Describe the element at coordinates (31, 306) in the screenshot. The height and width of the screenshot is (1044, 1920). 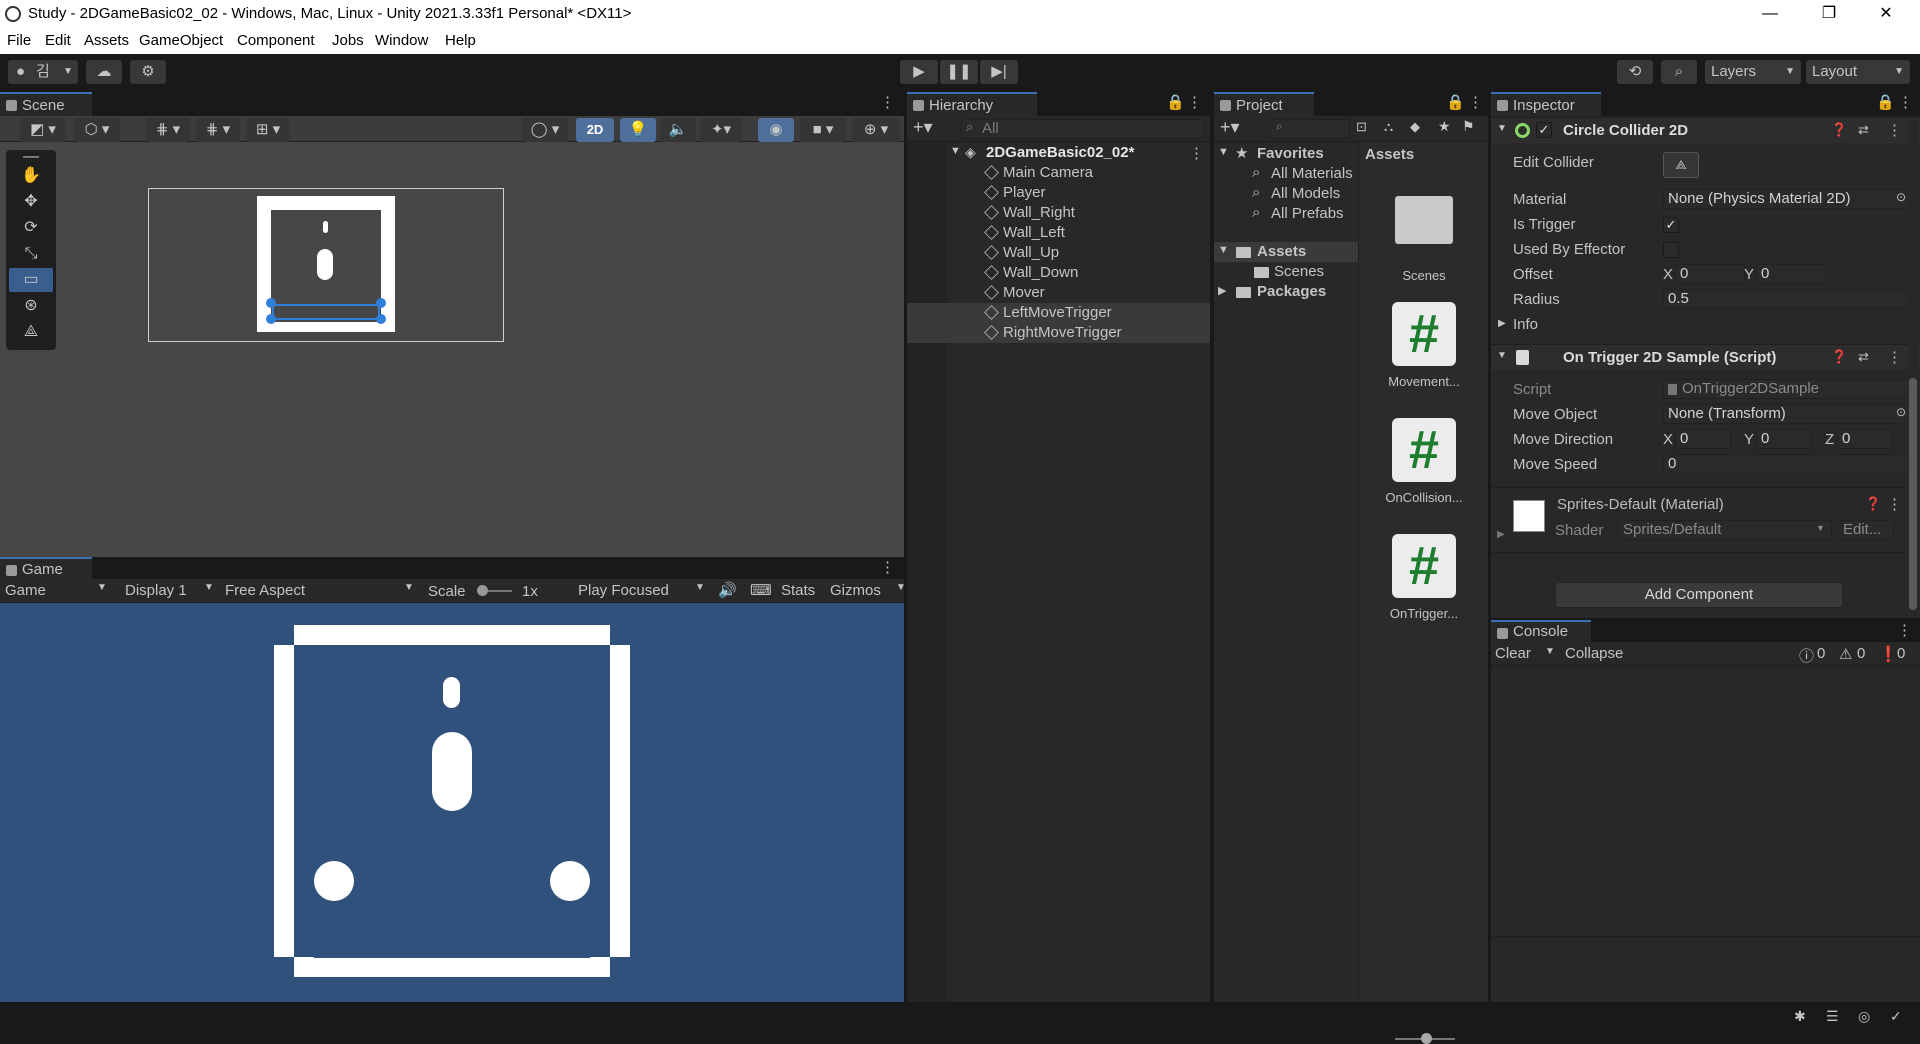
I see `transform-tool-icon: ⊛` at that location.